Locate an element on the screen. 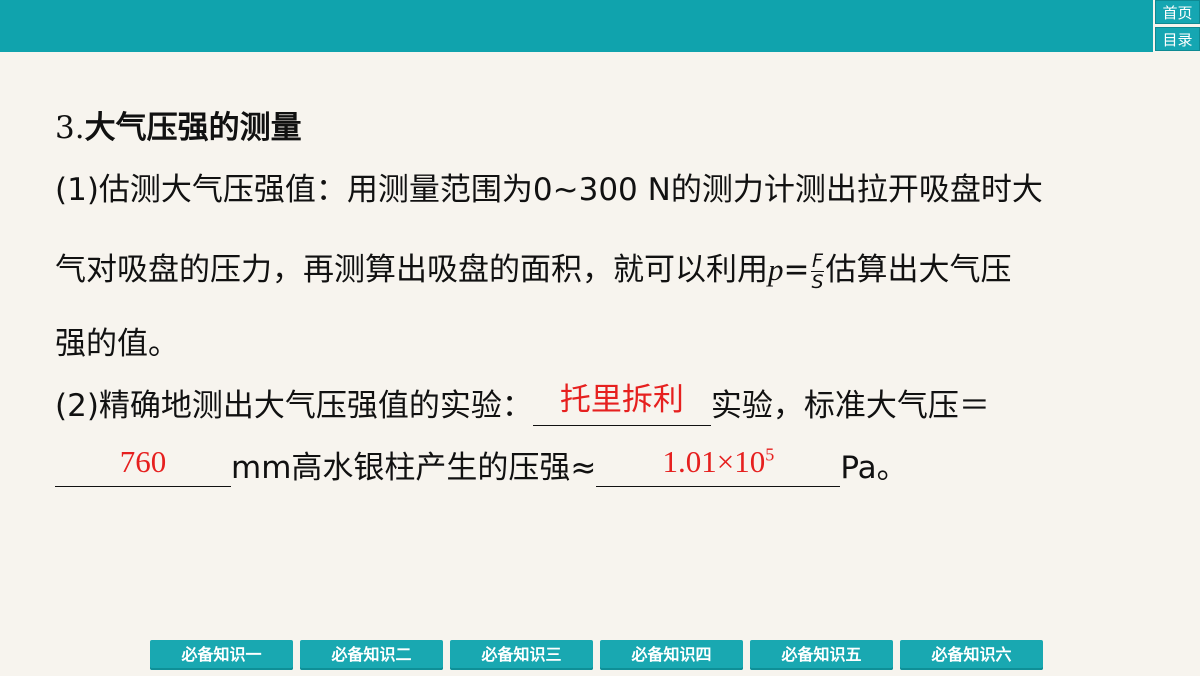 This screenshot has height=676, width=1200. paragraph2-line2-text: mm高水银柱产生的压强≈ is located at coordinates (414, 468).